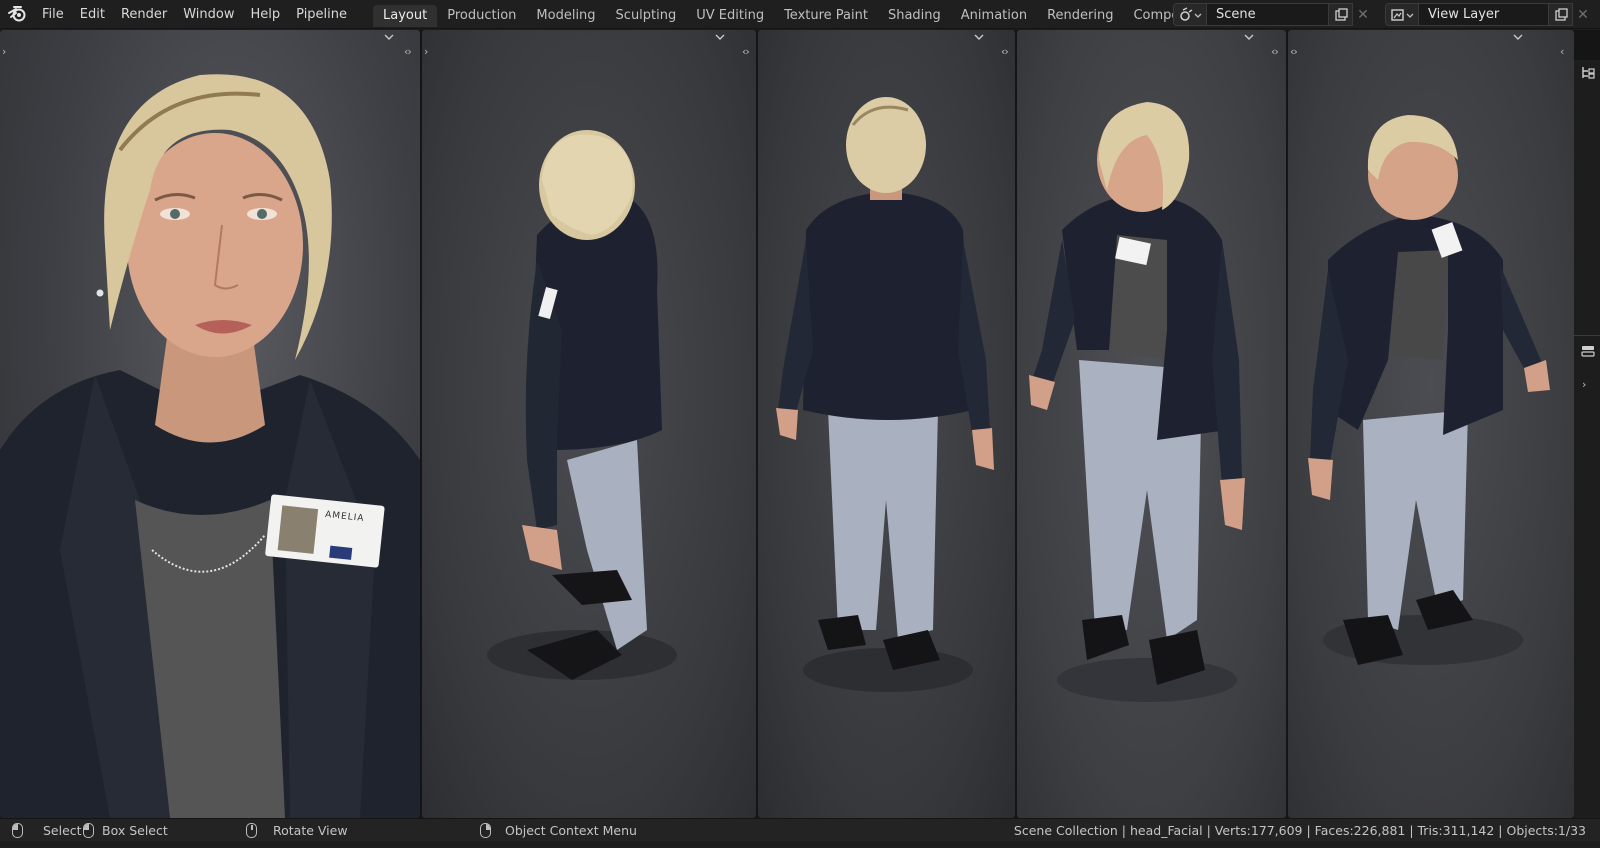 This screenshot has width=1600, height=848. Describe the element at coordinates (994, 16) in the screenshot. I see `tab-animation: Animation` at that location.